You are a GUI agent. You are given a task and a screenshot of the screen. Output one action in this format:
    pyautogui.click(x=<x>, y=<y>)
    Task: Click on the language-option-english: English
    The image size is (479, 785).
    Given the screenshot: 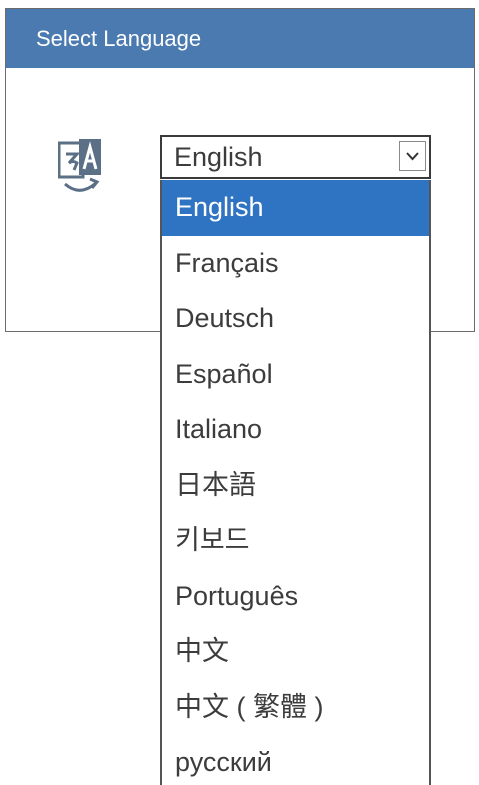 What is the action you would take?
    pyautogui.click(x=295, y=208)
    